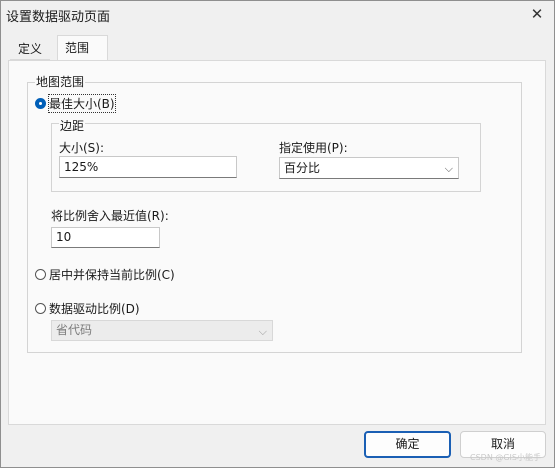 This screenshot has height=468, width=555. Describe the element at coordinates (94, 308) in the screenshot. I see `data-driven-scale-label: 数据驱动比例(D)` at that location.